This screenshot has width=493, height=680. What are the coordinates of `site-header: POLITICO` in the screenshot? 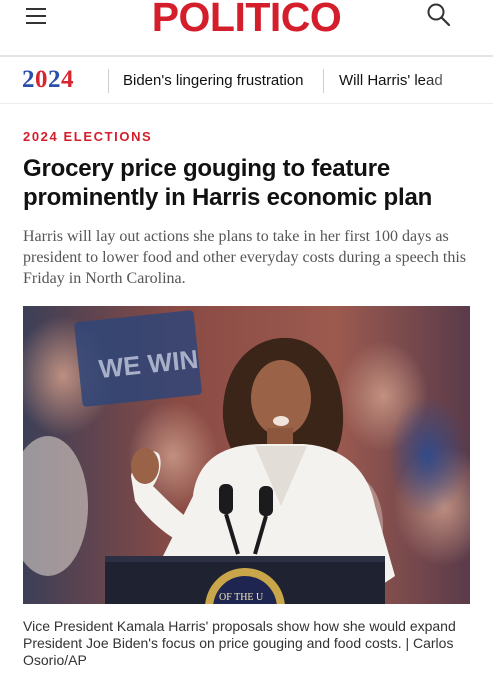 It's located at (246, 28).